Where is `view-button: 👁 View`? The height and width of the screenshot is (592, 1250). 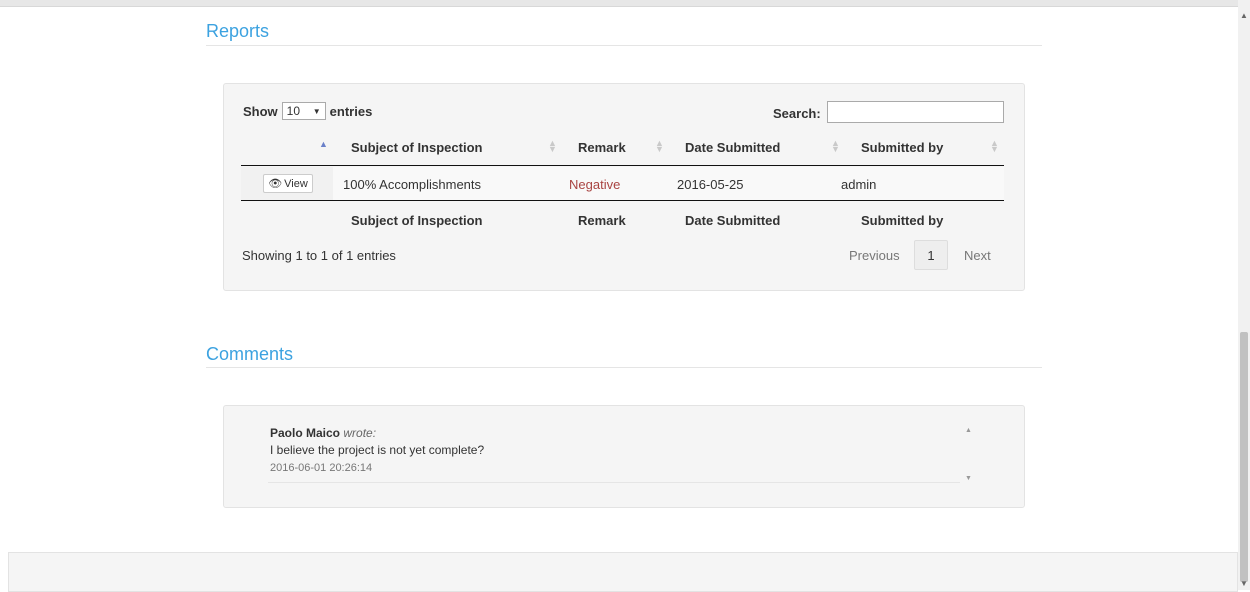 view-button: 👁 View is located at coordinates (288, 183).